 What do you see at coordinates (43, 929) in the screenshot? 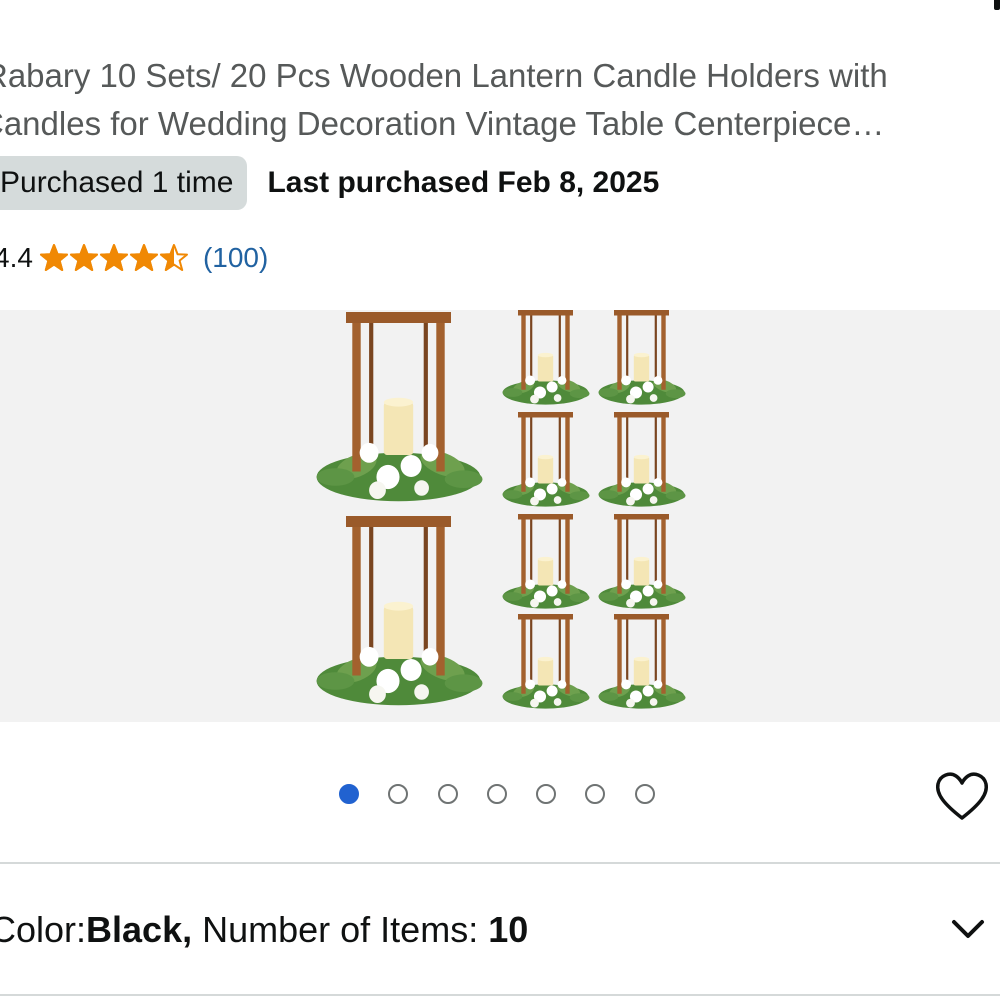
I see `color-label: Color:` at bounding box center [43, 929].